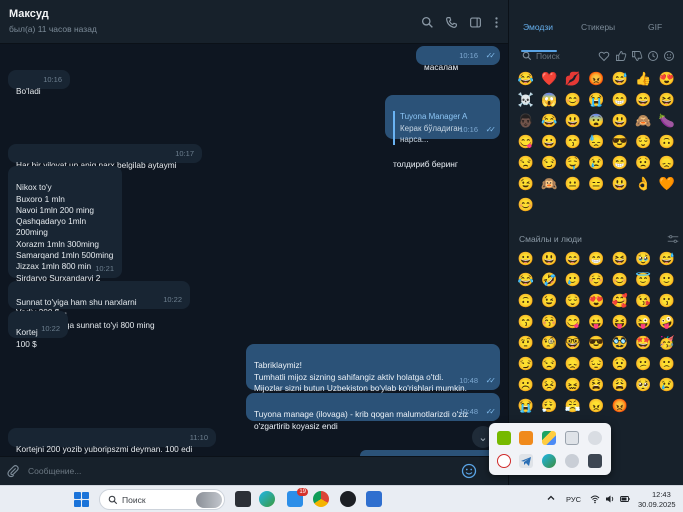 This screenshot has width=683, height=512. I want to click on emoji-item: 🤤, so click(573, 162).